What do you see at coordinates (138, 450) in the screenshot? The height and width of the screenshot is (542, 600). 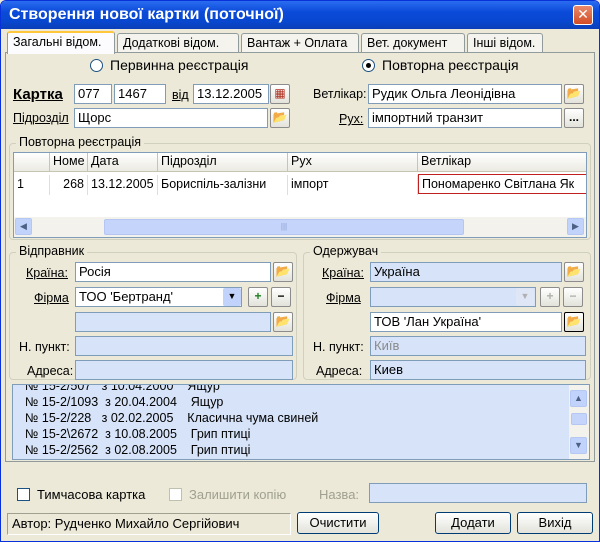 I see `note-line-5: № 15-2/2562 з 02.08.2005 Грип птиці` at bounding box center [138, 450].